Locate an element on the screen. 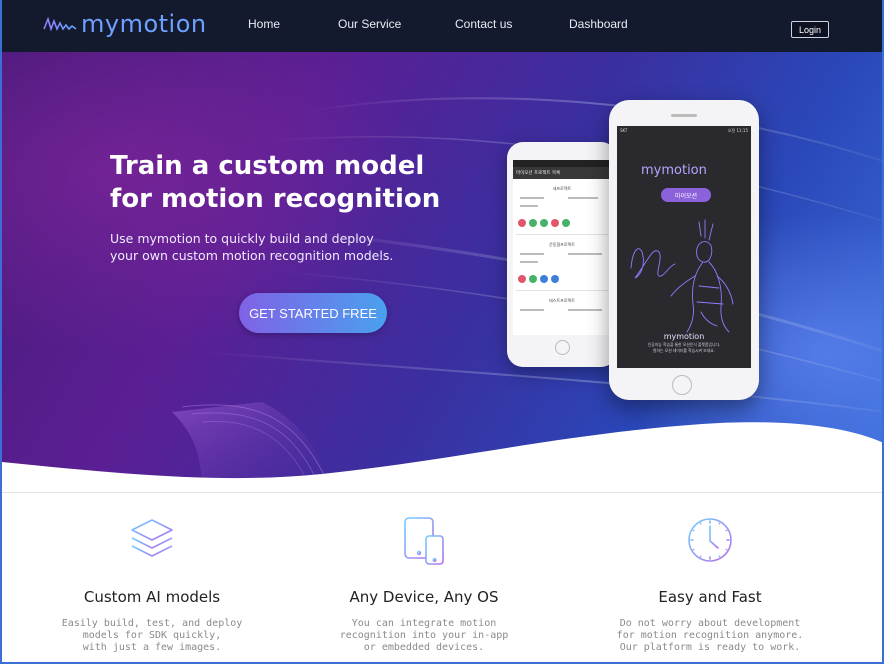  feature-title: Custom AI models is located at coordinates (152, 597).